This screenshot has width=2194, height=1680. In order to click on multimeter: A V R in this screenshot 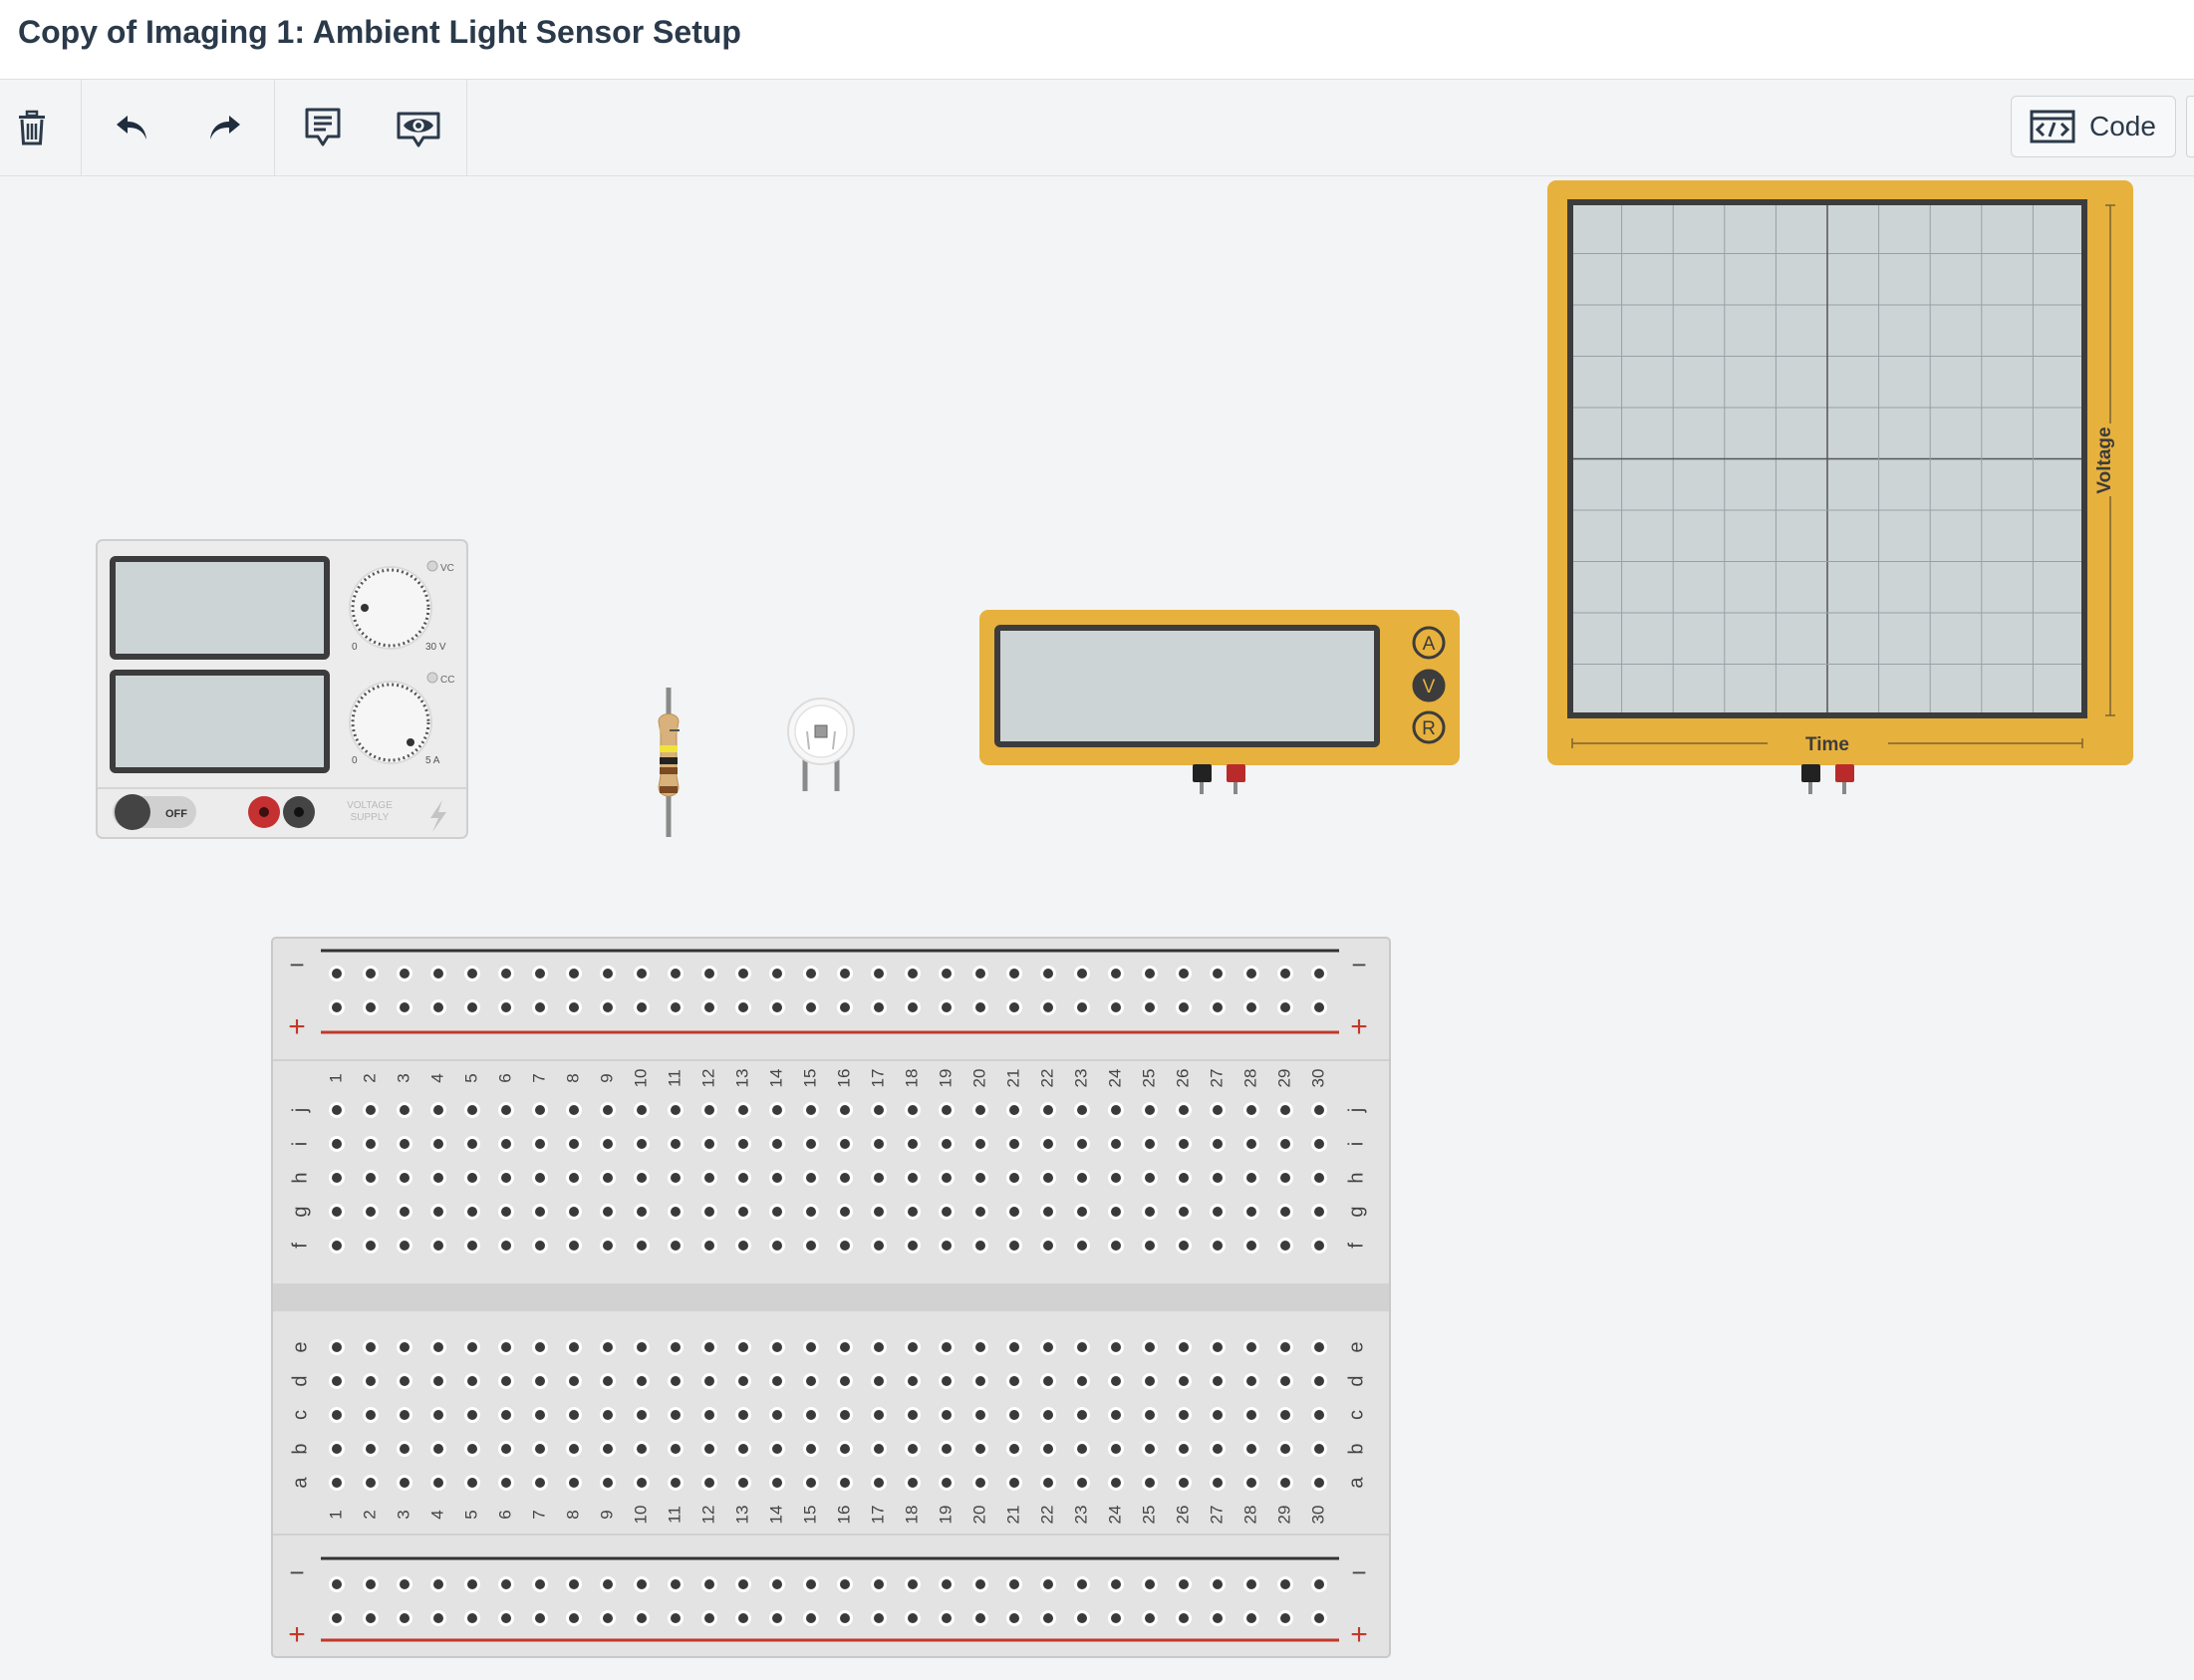, I will do `click(1219, 703)`.